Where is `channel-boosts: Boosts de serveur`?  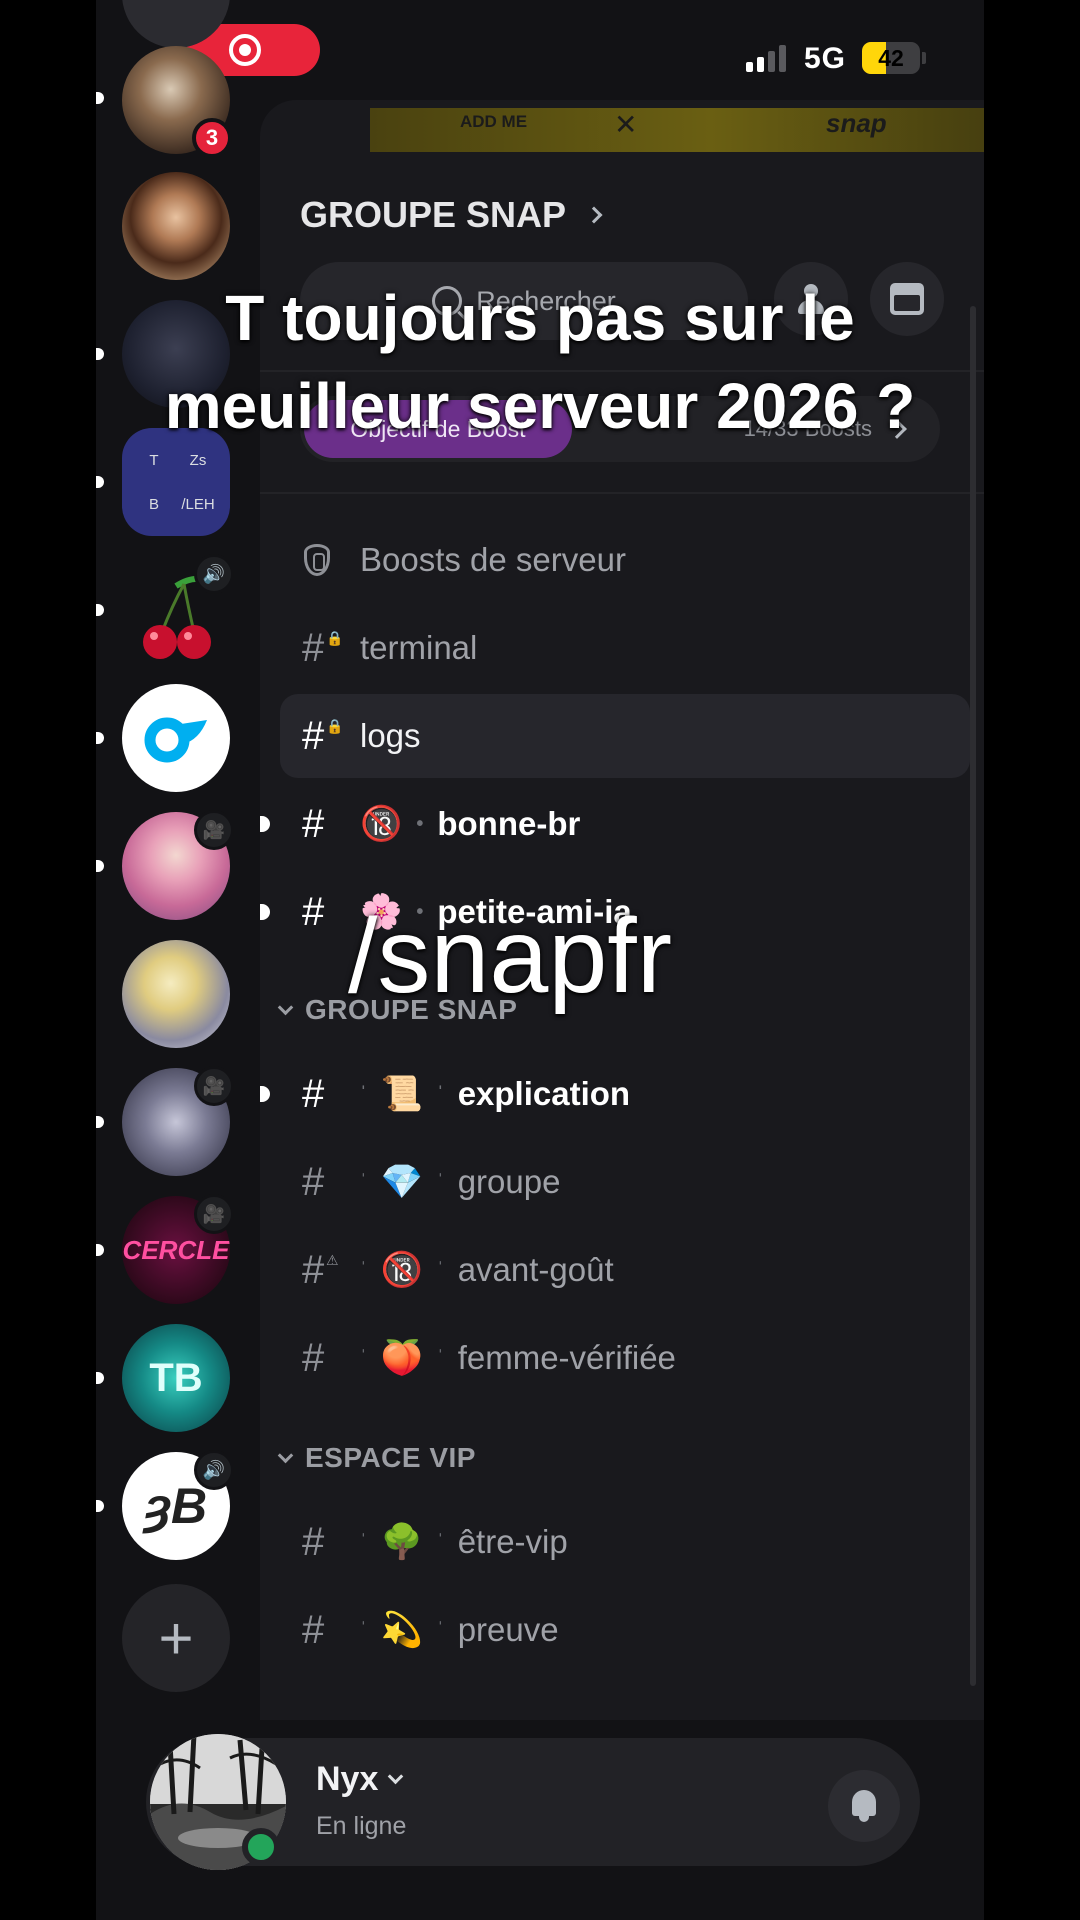
channel-boosts: Boosts de serveur is located at coordinates (625, 560).